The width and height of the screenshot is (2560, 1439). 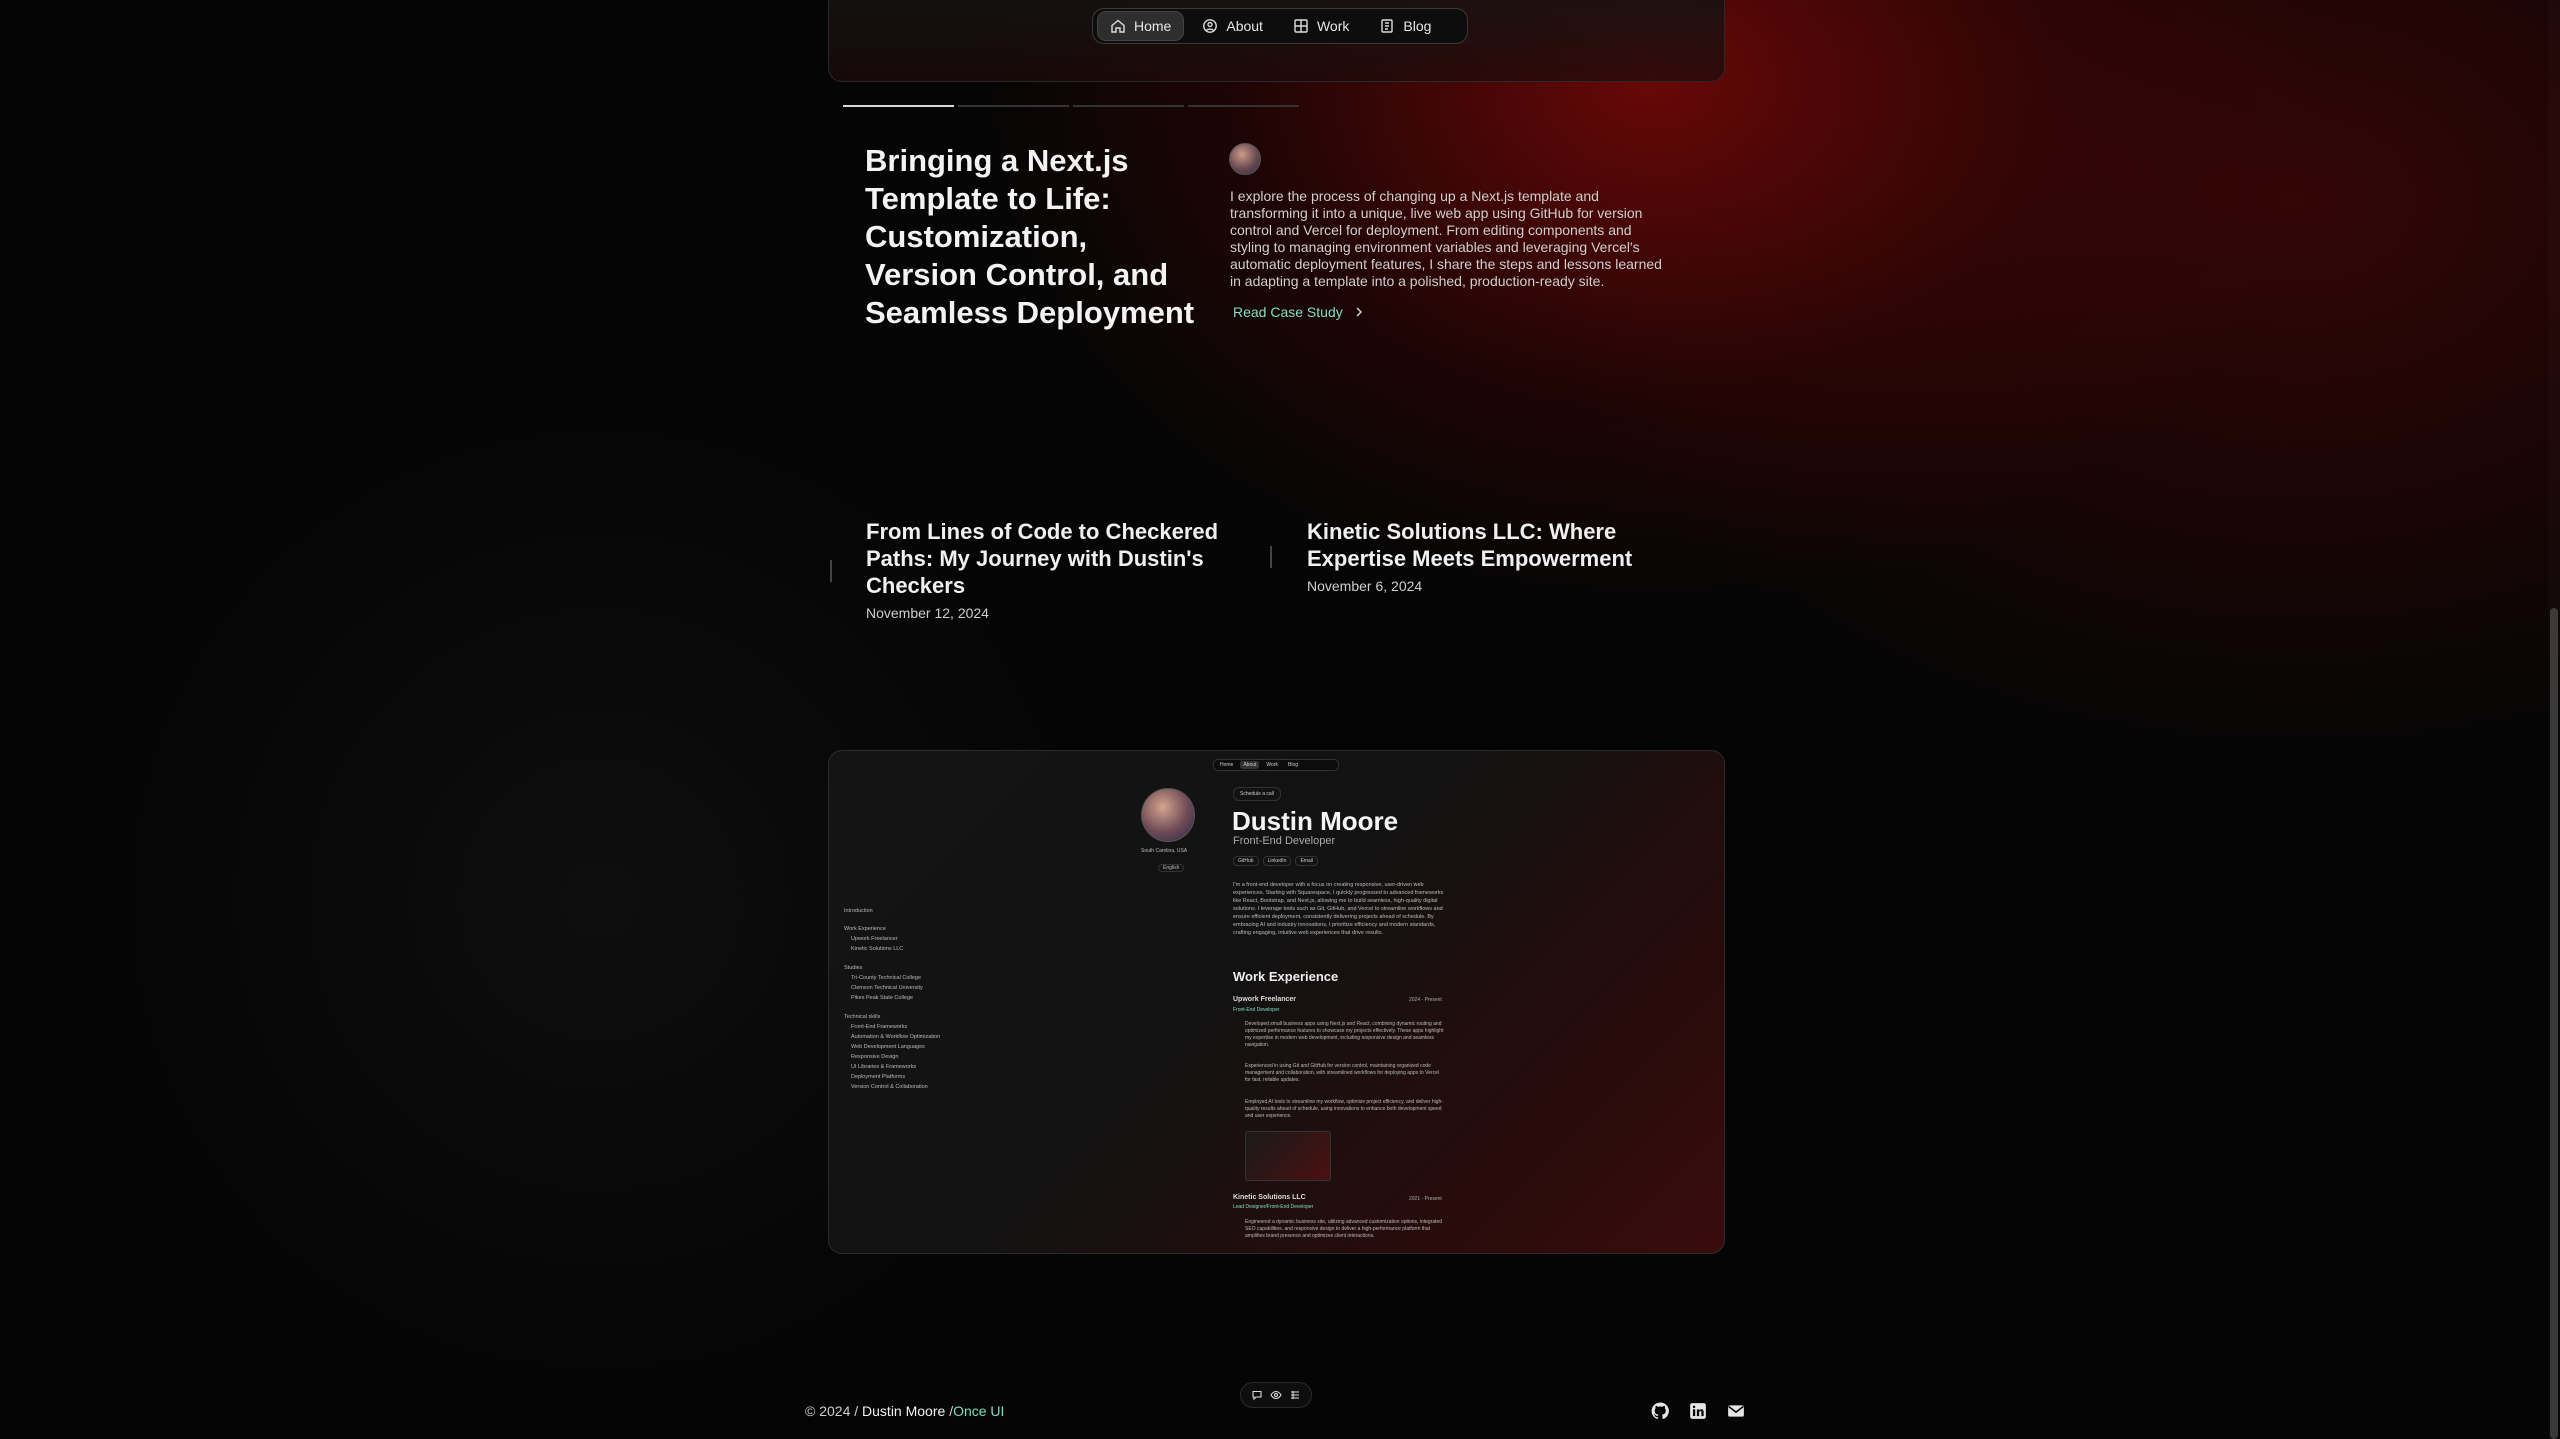 I want to click on preview-nav-item: Home, so click(x=1227, y=765).